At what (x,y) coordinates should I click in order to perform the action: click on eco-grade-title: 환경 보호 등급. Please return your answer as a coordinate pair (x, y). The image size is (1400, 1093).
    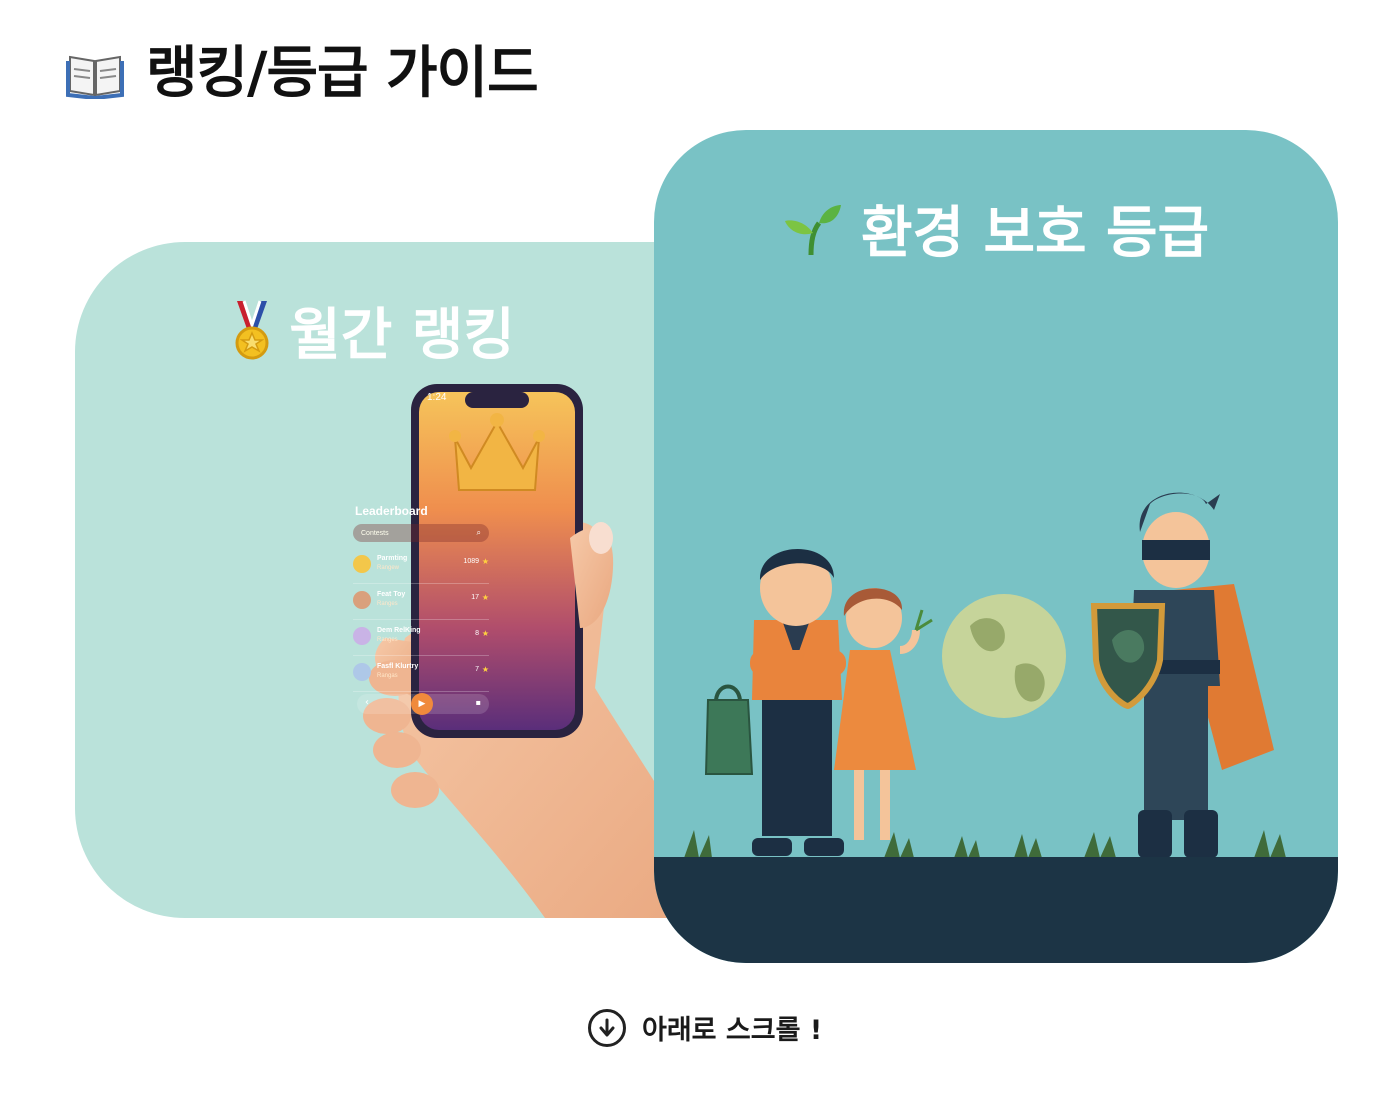
    Looking at the image, I should click on (1035, 233).